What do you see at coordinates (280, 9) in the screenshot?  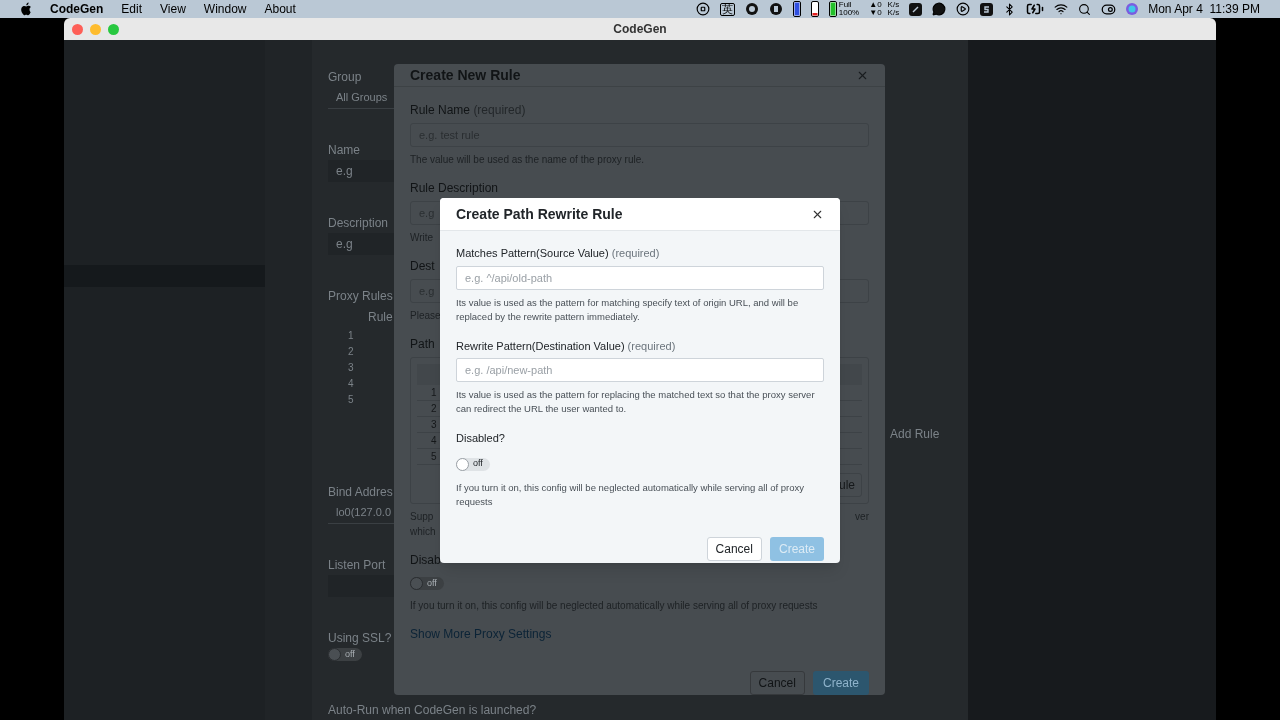 I see `menu-item: About` at bounding box center [280, 9].